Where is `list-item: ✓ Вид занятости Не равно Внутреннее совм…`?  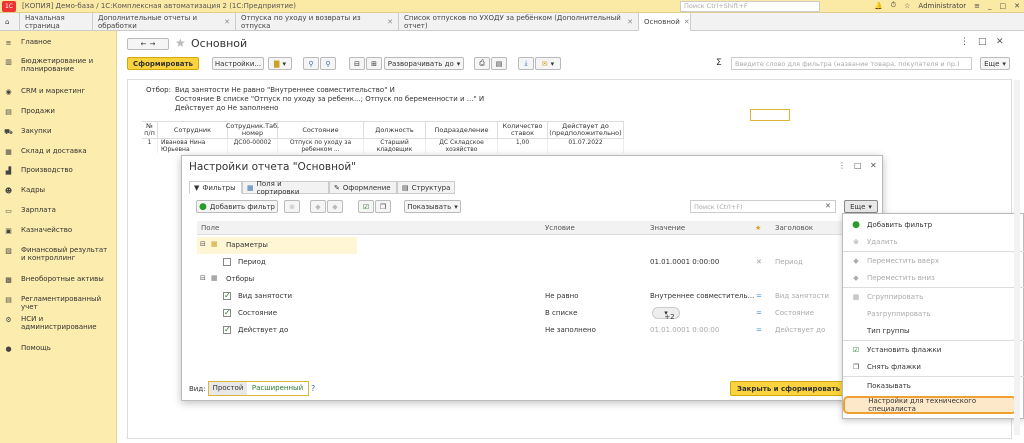
list-item: ✓ Вид занятости Не равно Внутреннее совм… is located at coordinates (527, 296).